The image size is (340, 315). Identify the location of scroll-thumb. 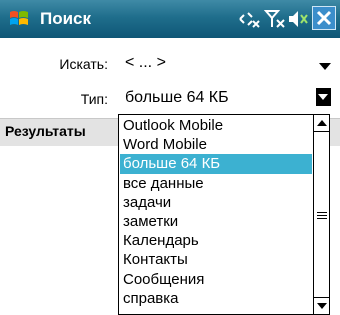
(321, 214).